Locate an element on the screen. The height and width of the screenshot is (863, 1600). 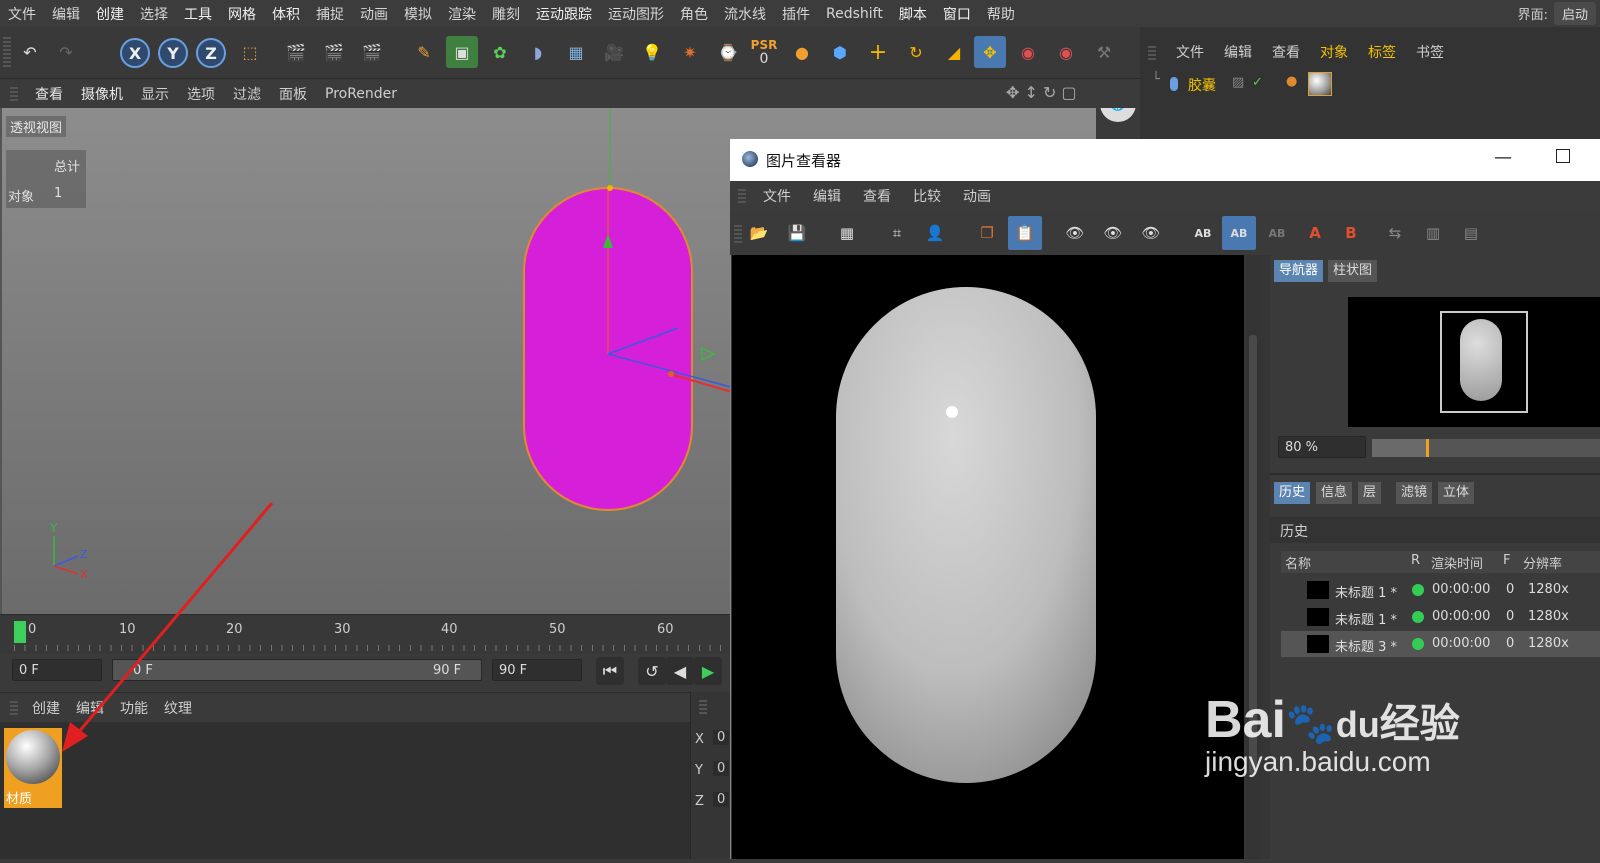
save-icon: 💾 is located at coordinates (797, 233).